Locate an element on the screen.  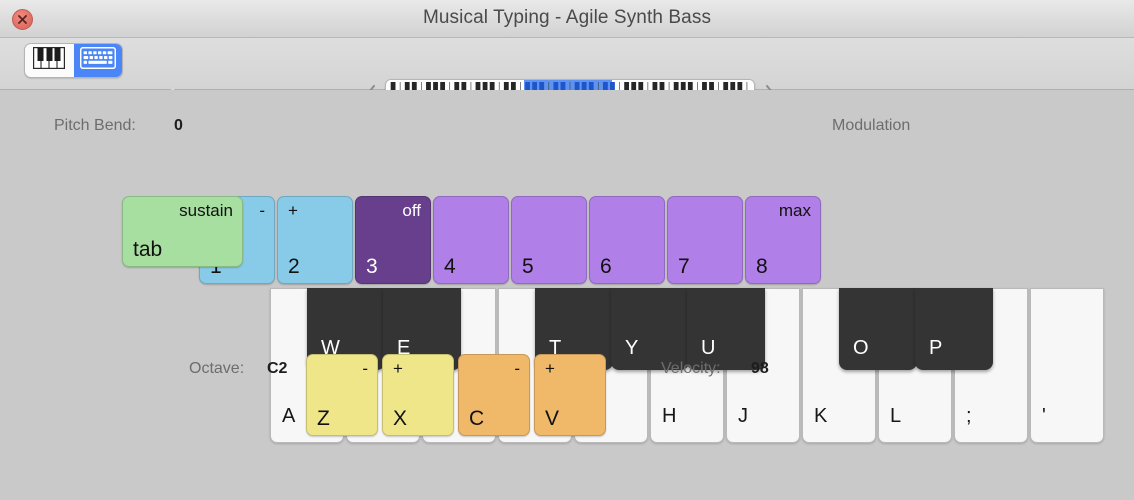
piano-black-key-6: O is located at coordinates (878, 329).